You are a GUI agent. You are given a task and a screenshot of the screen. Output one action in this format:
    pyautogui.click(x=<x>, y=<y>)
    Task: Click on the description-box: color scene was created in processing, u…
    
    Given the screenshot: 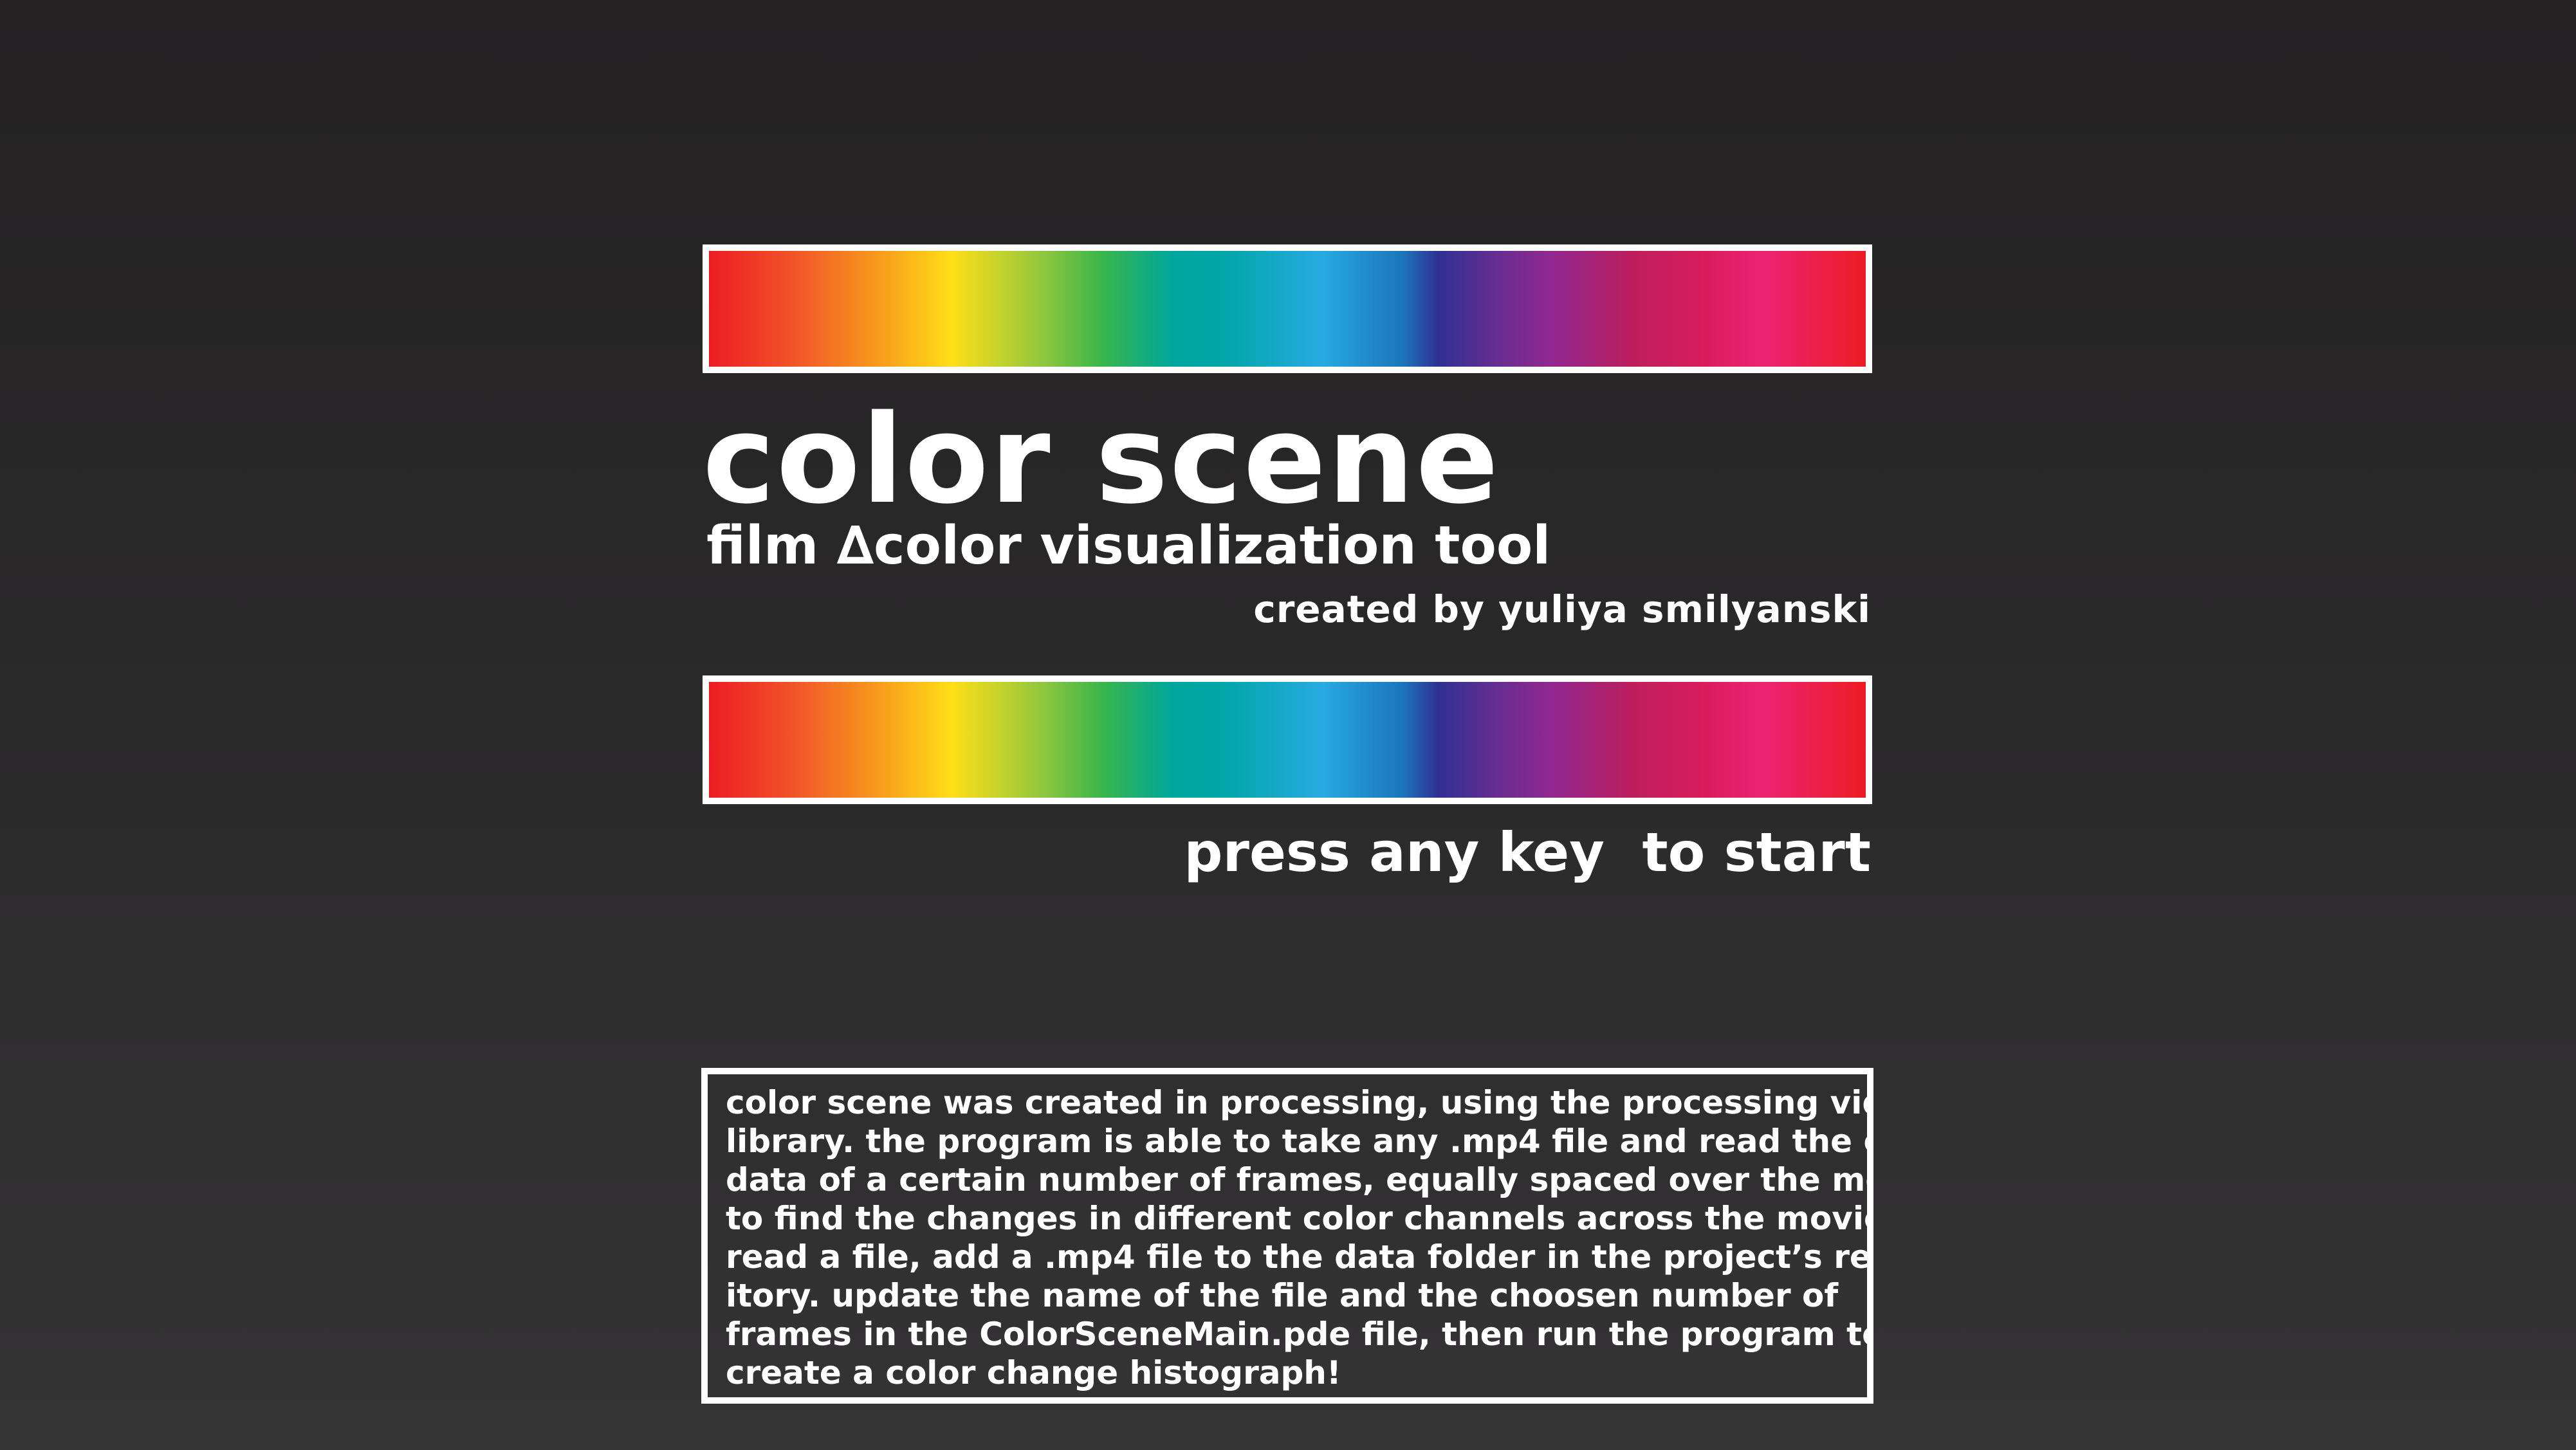 What is the action you would take?
    pyautogui.click(x=1287, y=1236)
    